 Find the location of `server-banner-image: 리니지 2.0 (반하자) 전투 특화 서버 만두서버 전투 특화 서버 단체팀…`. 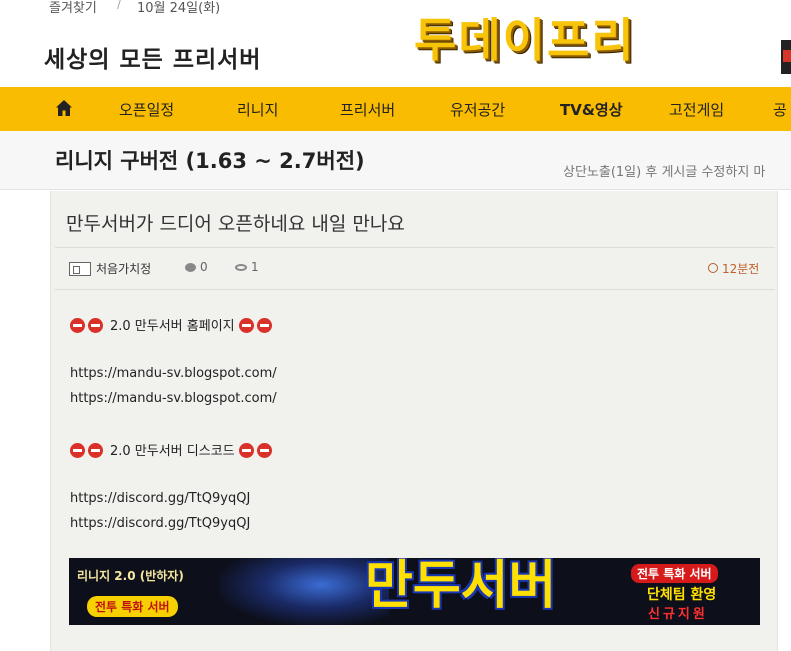

server-banner-image: 리니지 2.0 (반하자) 전투 특화 서버 만두서버 전투 특화 서버 단체팀… is located at coordinates (414, 591).